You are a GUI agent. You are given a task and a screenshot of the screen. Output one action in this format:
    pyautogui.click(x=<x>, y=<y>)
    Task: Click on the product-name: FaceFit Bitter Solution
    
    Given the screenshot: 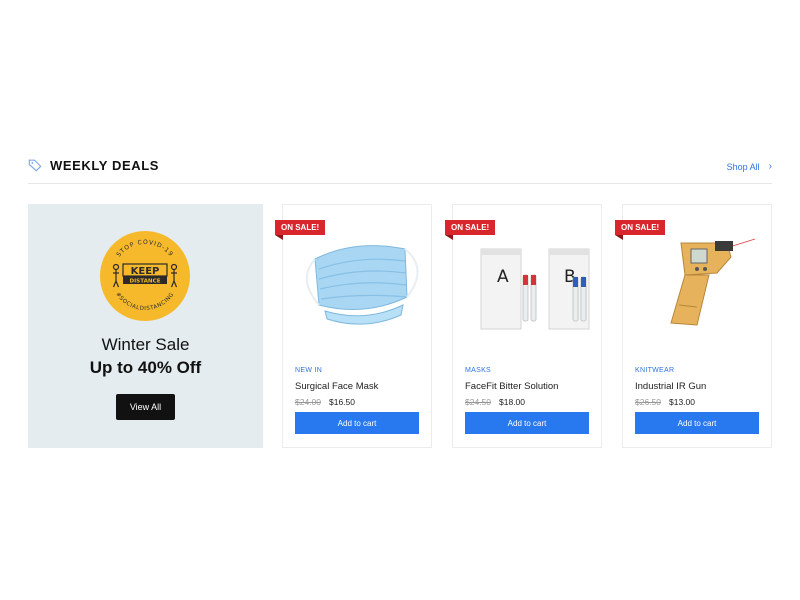 What is the action you would take?
    pyautogui.click(x=511, y=386)
    